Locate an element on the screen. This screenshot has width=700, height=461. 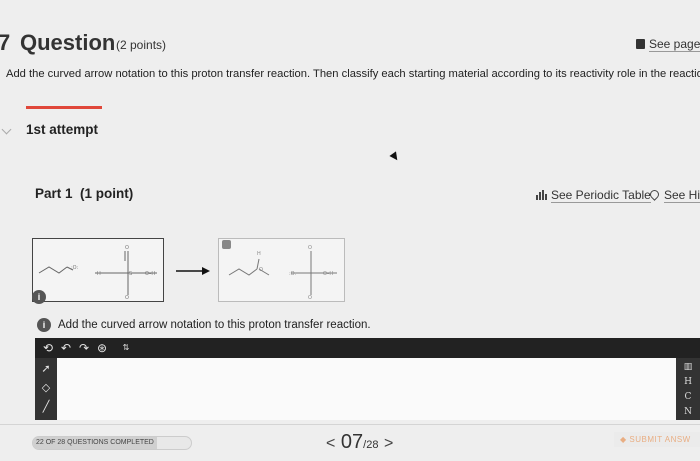
products-box: H O :O: O O O–H is located at coordinates (281, 270).